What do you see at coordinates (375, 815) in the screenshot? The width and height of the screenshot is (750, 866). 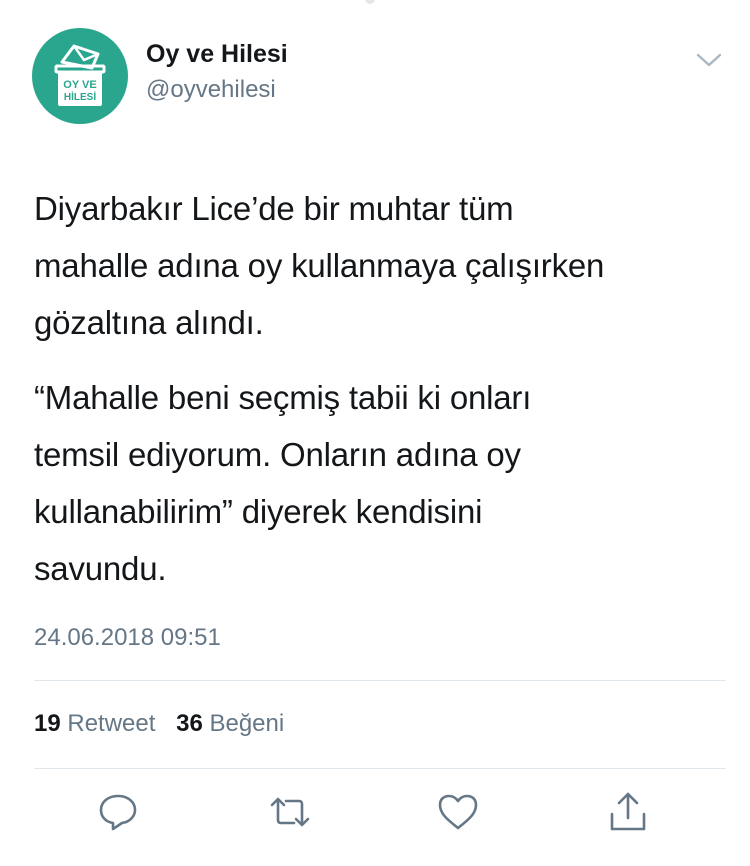 I see `tweet-actions` at bounding box center [375, 815].